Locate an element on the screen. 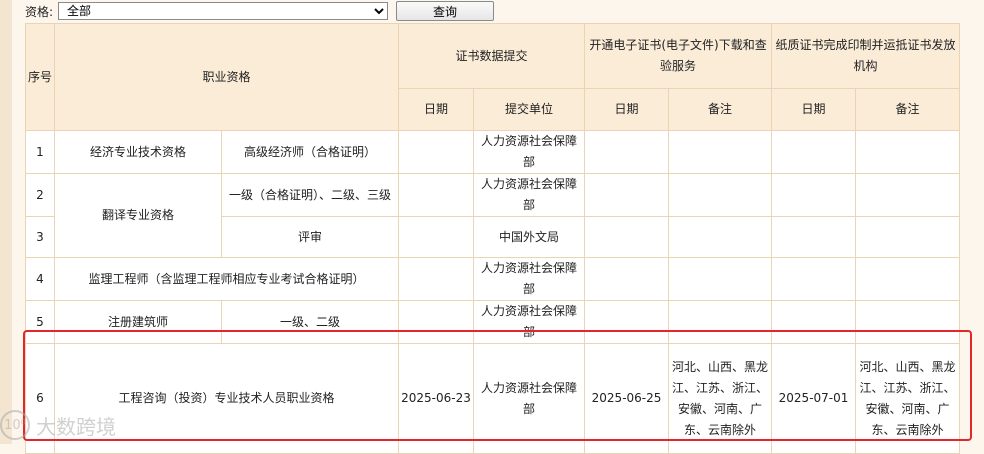  row-sub-qualification: 评审 is located at coordinates (310, 237).